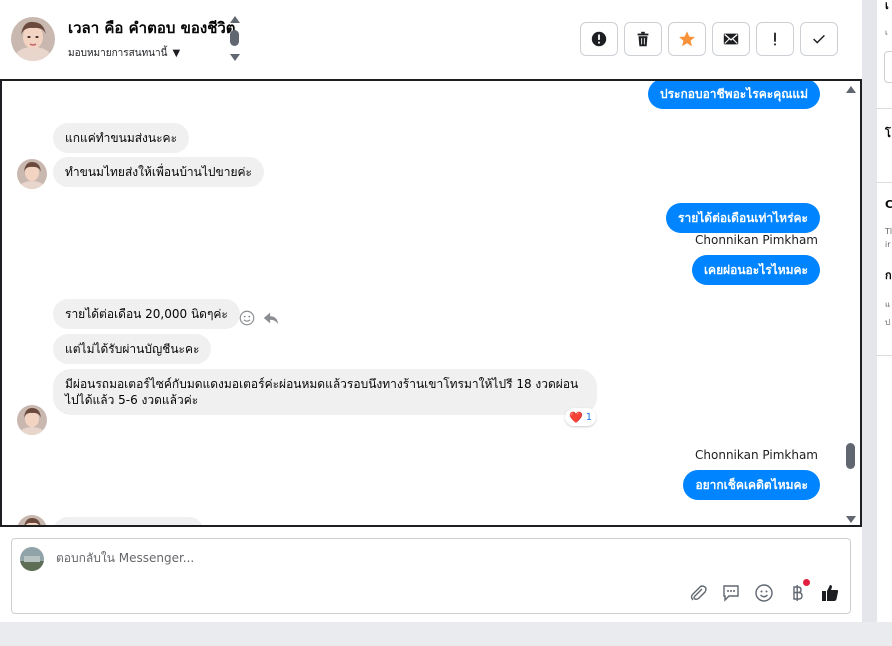 This screenshot has width=892, height=646. Describe the element at coordinates (884, 311) in the screenshot. I see `contact-details-sidebar: เ เ โ C Tl ir ก แ ป` at that location.